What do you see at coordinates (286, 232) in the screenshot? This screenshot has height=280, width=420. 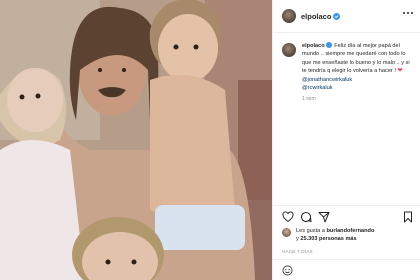 I see `liker-avatar` at bounding box center [286, 232].